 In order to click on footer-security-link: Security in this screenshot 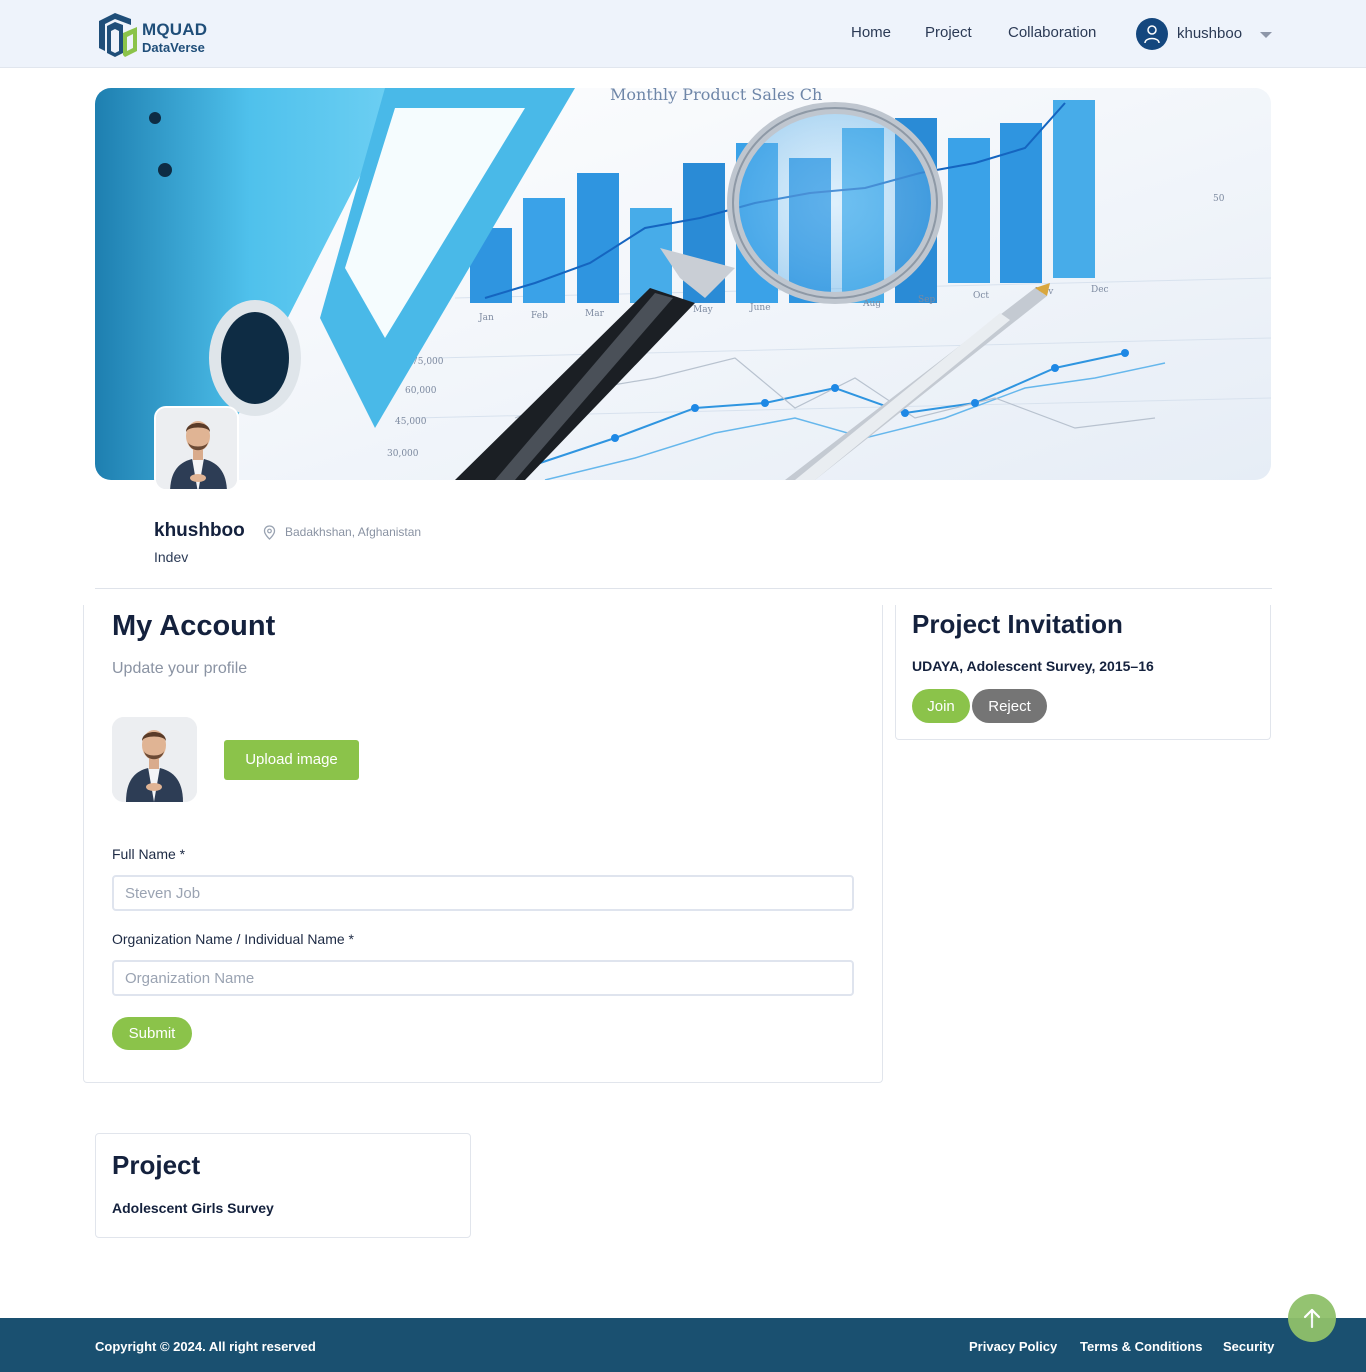, I will do `click(1248, 1346)`.